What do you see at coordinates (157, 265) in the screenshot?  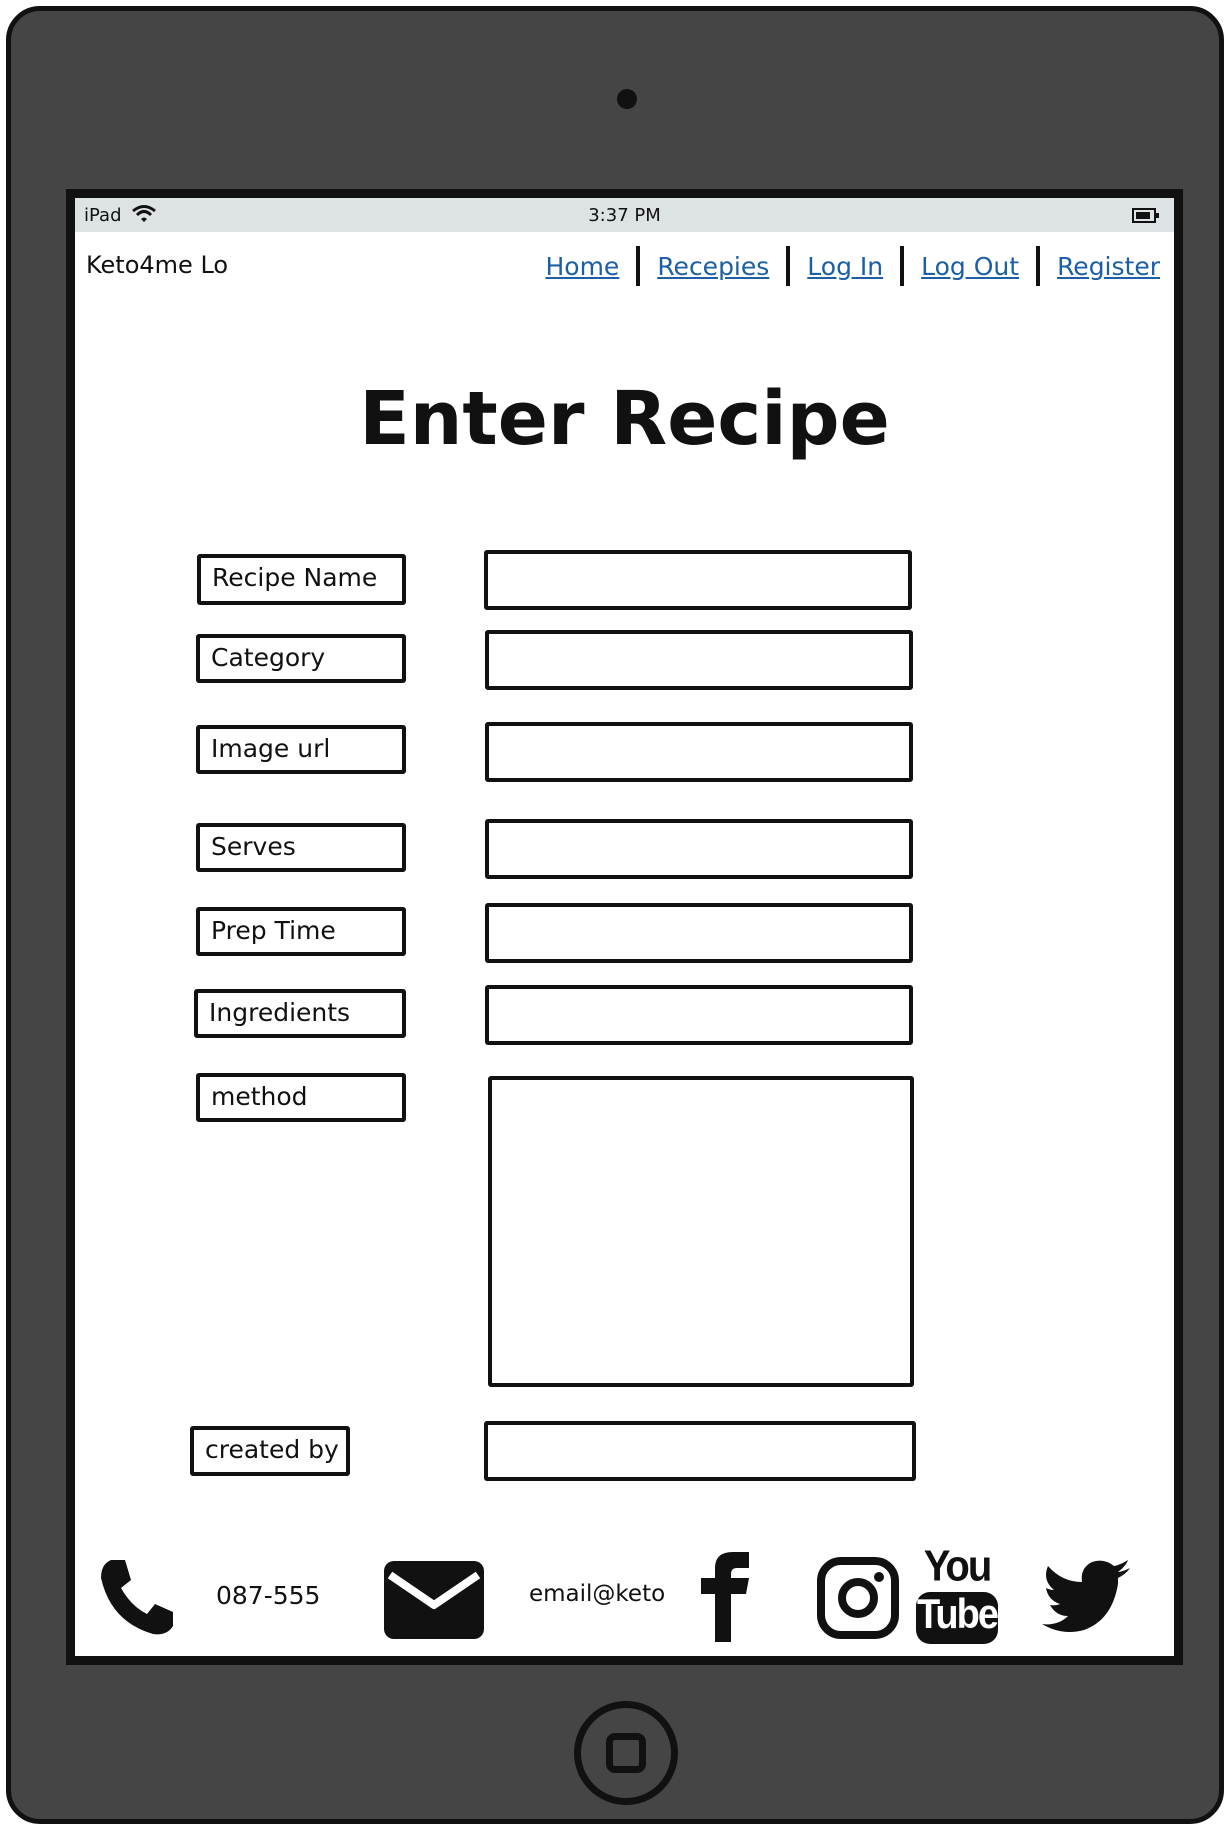 I see `brand-logo: Keto4me Lo` at bounding box center [157, 265].